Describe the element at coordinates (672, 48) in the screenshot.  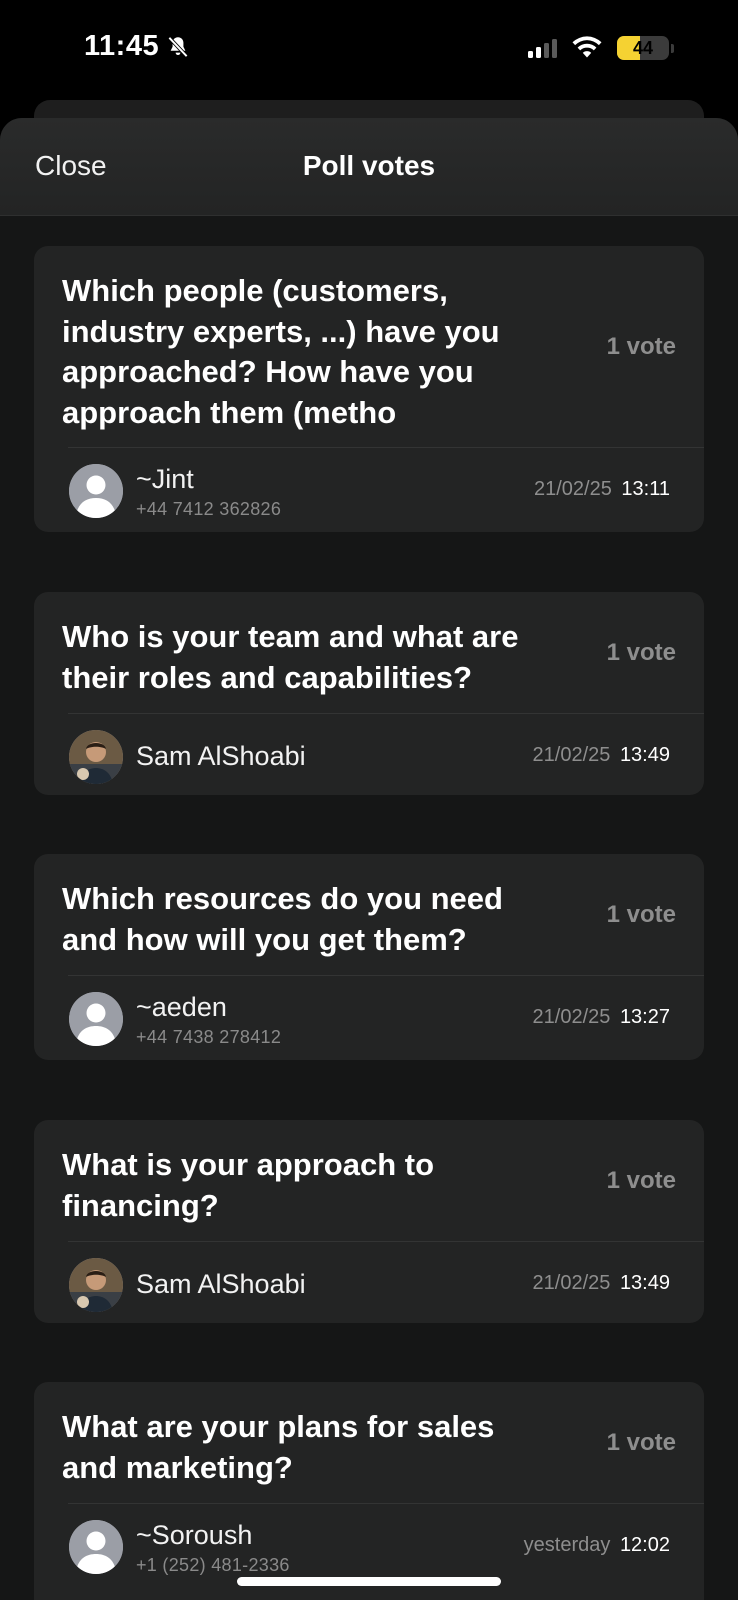
I see `battery-nub` at that location.